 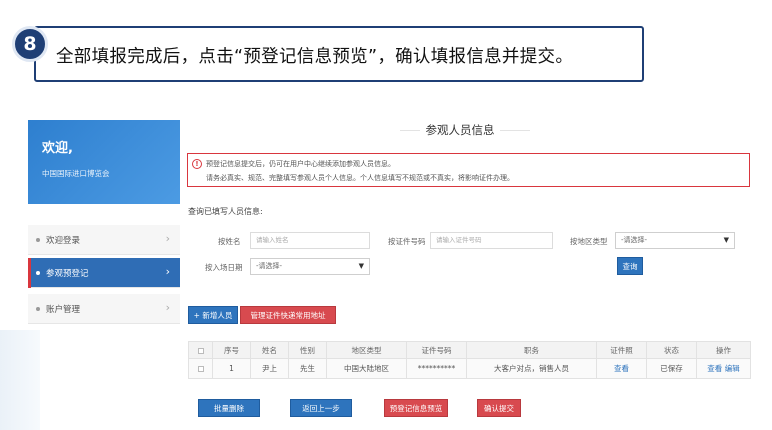 What do you see at coordinates (714, 368) in the screenshot?
I see `view-link: 查看` at bounding box center [714, 368].